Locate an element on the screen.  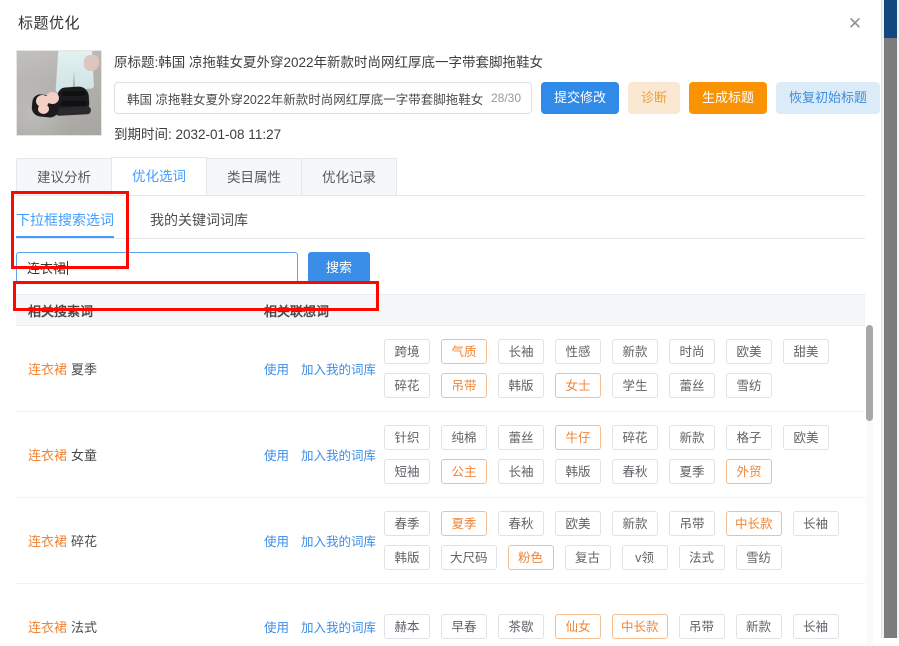
suggestion-tag: v领 is located at coordinates (644, 557).